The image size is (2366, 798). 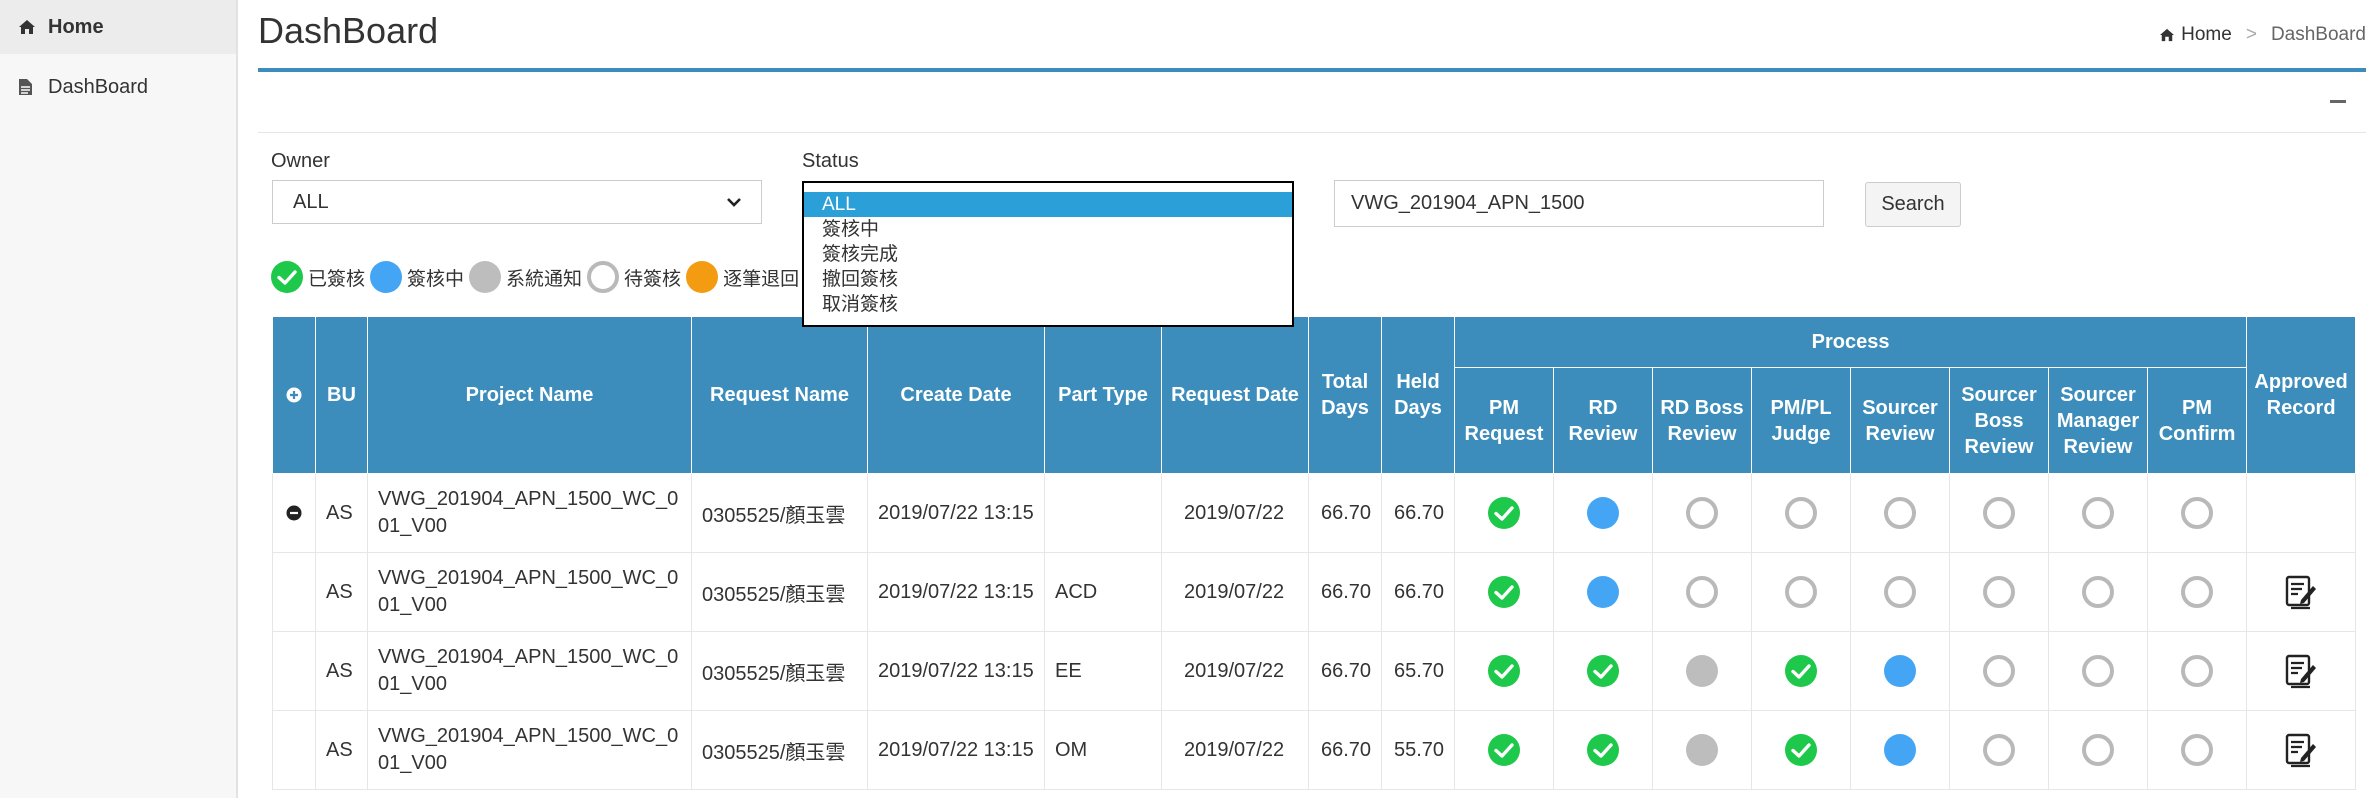 I want to click on col-header-process: RD Review, so click(x=1603, y=420).